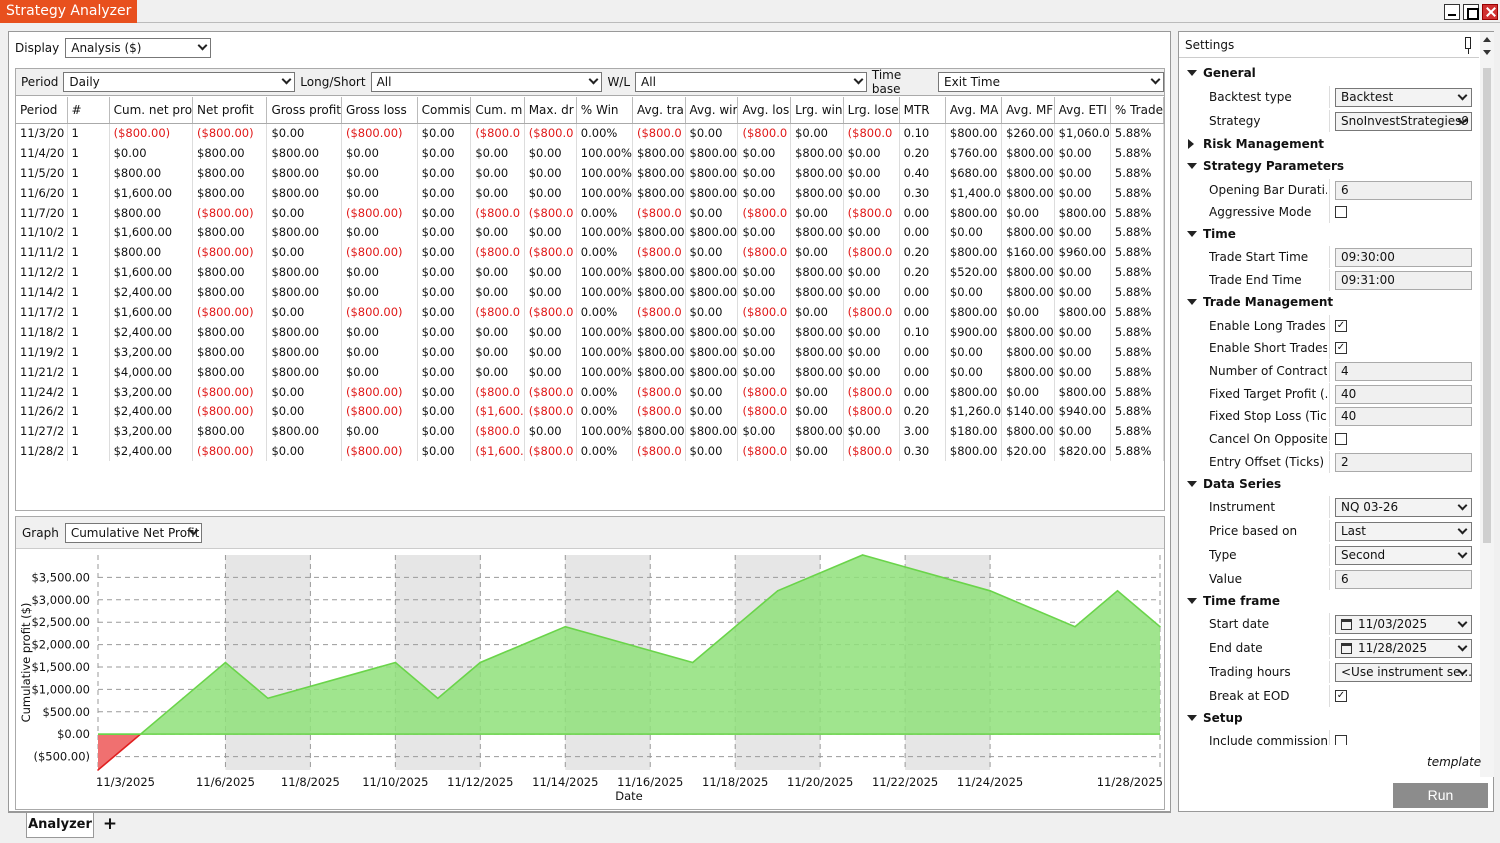 This screenshot has height=843, width=1500. Describe the element at coordinates (550, 110) in the screenshot. I see `column-header: Max. dr` at that location.